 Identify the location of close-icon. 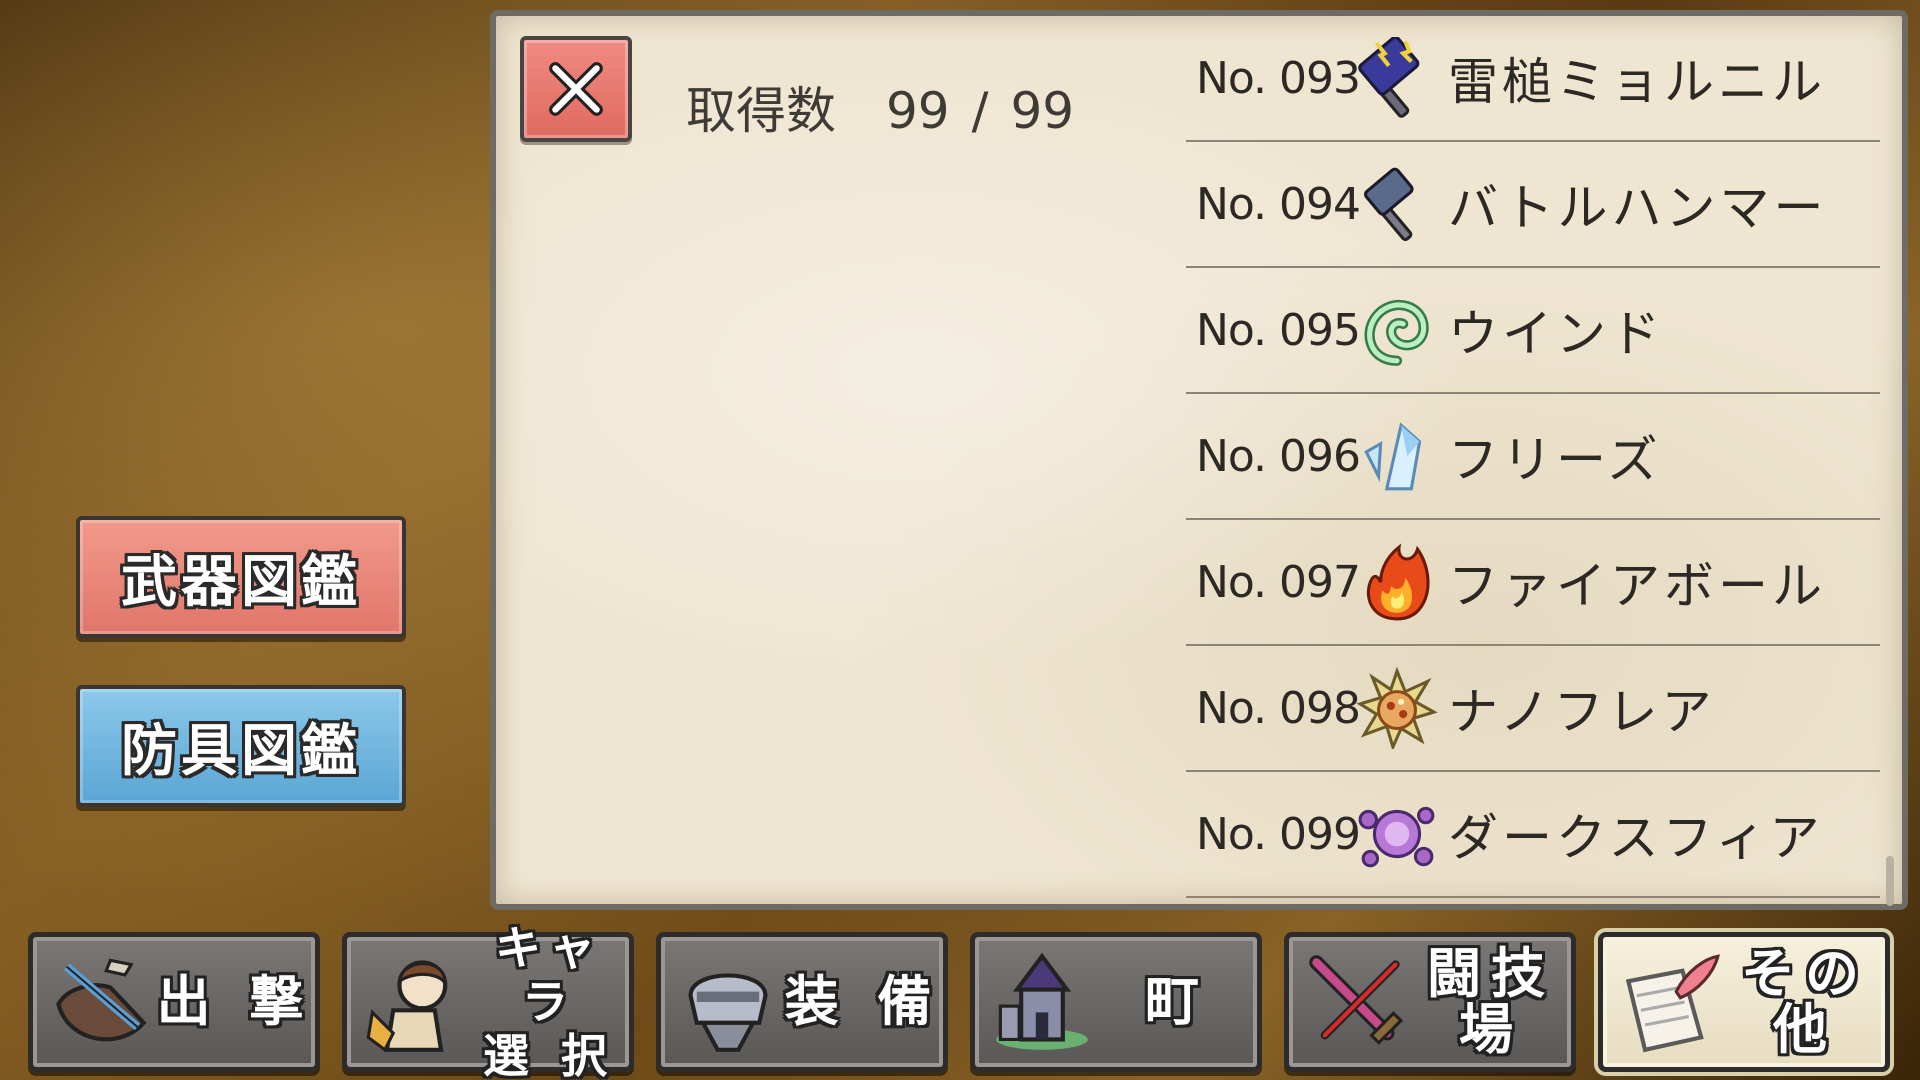
(576, 89).